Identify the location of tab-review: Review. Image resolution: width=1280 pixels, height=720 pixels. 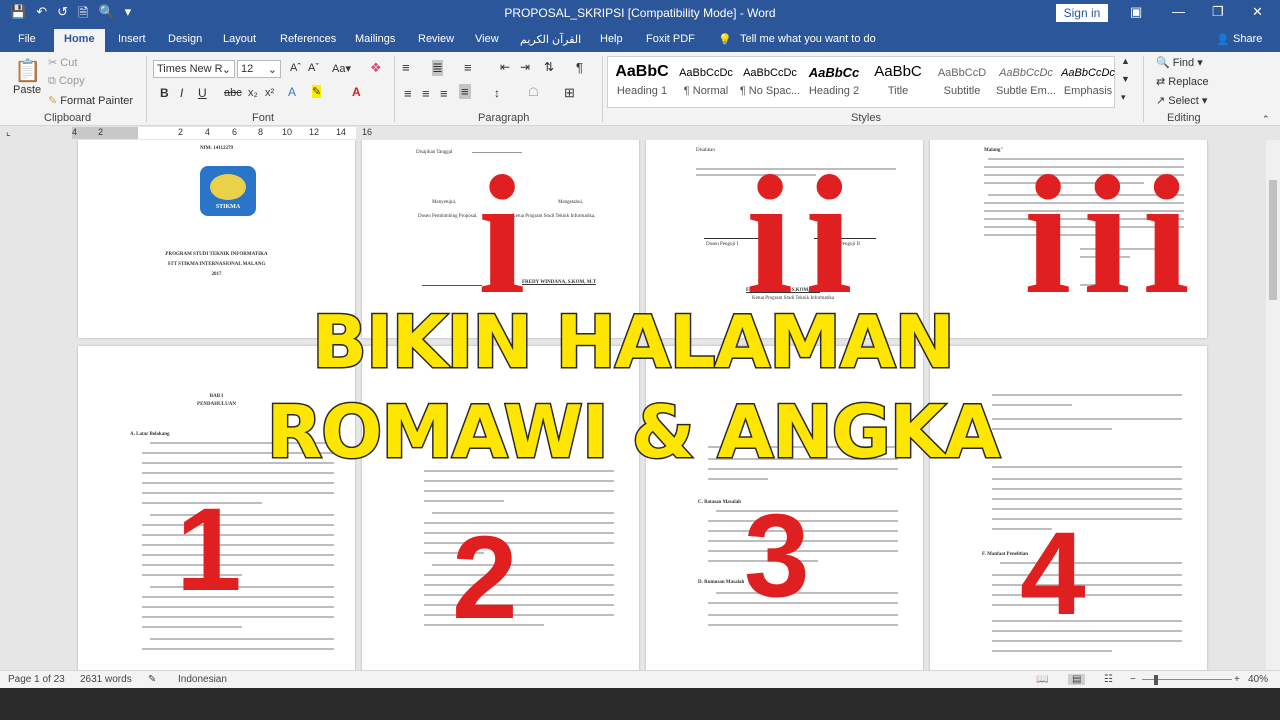
(436, 39).